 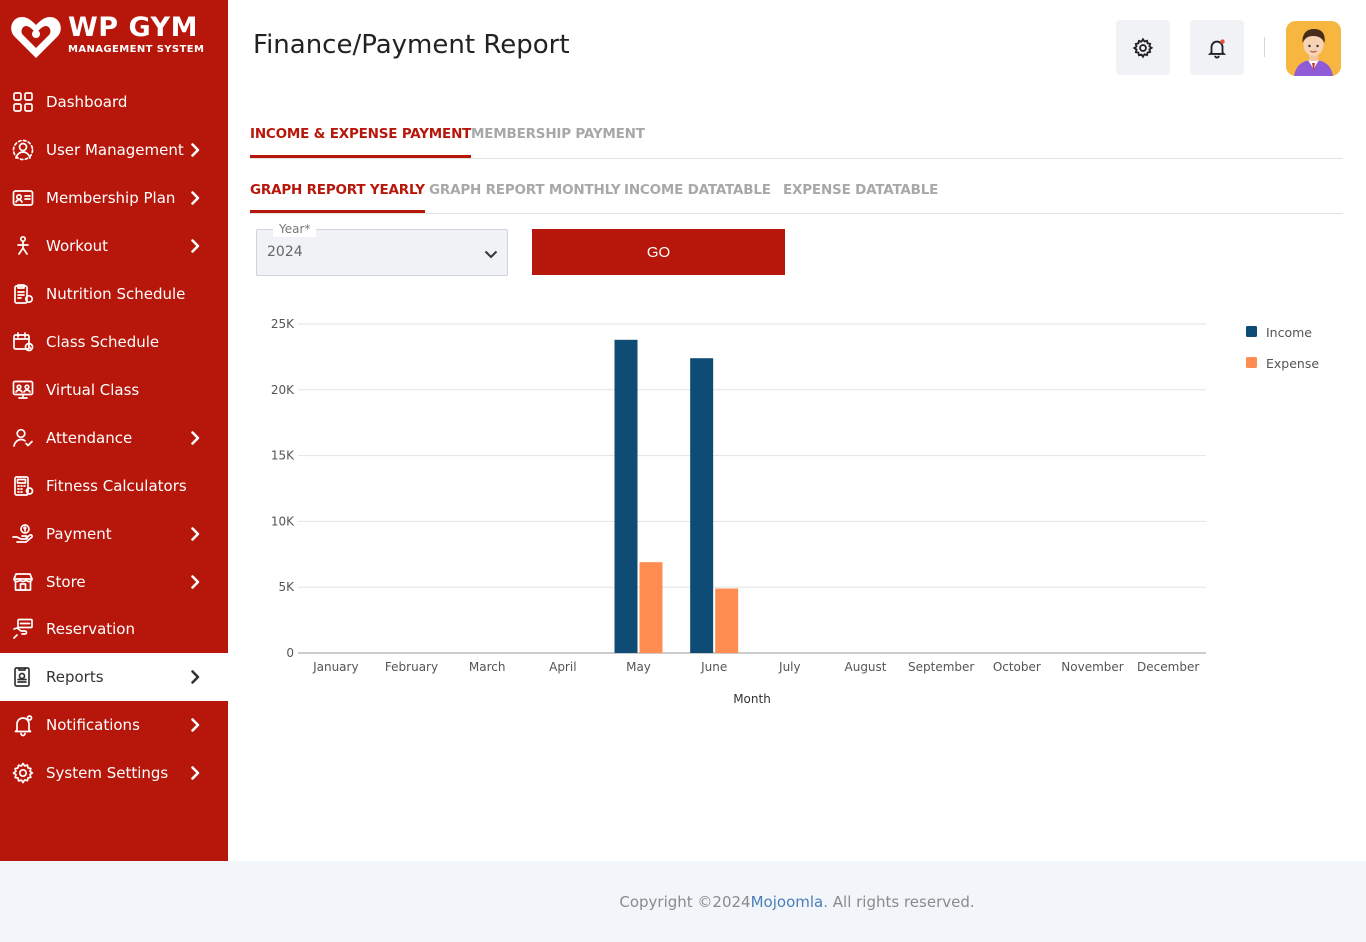 I want to click on tab-income-expense-payment: INCOME & EXPENSE PAYMENT, so click(x=360, y=134).